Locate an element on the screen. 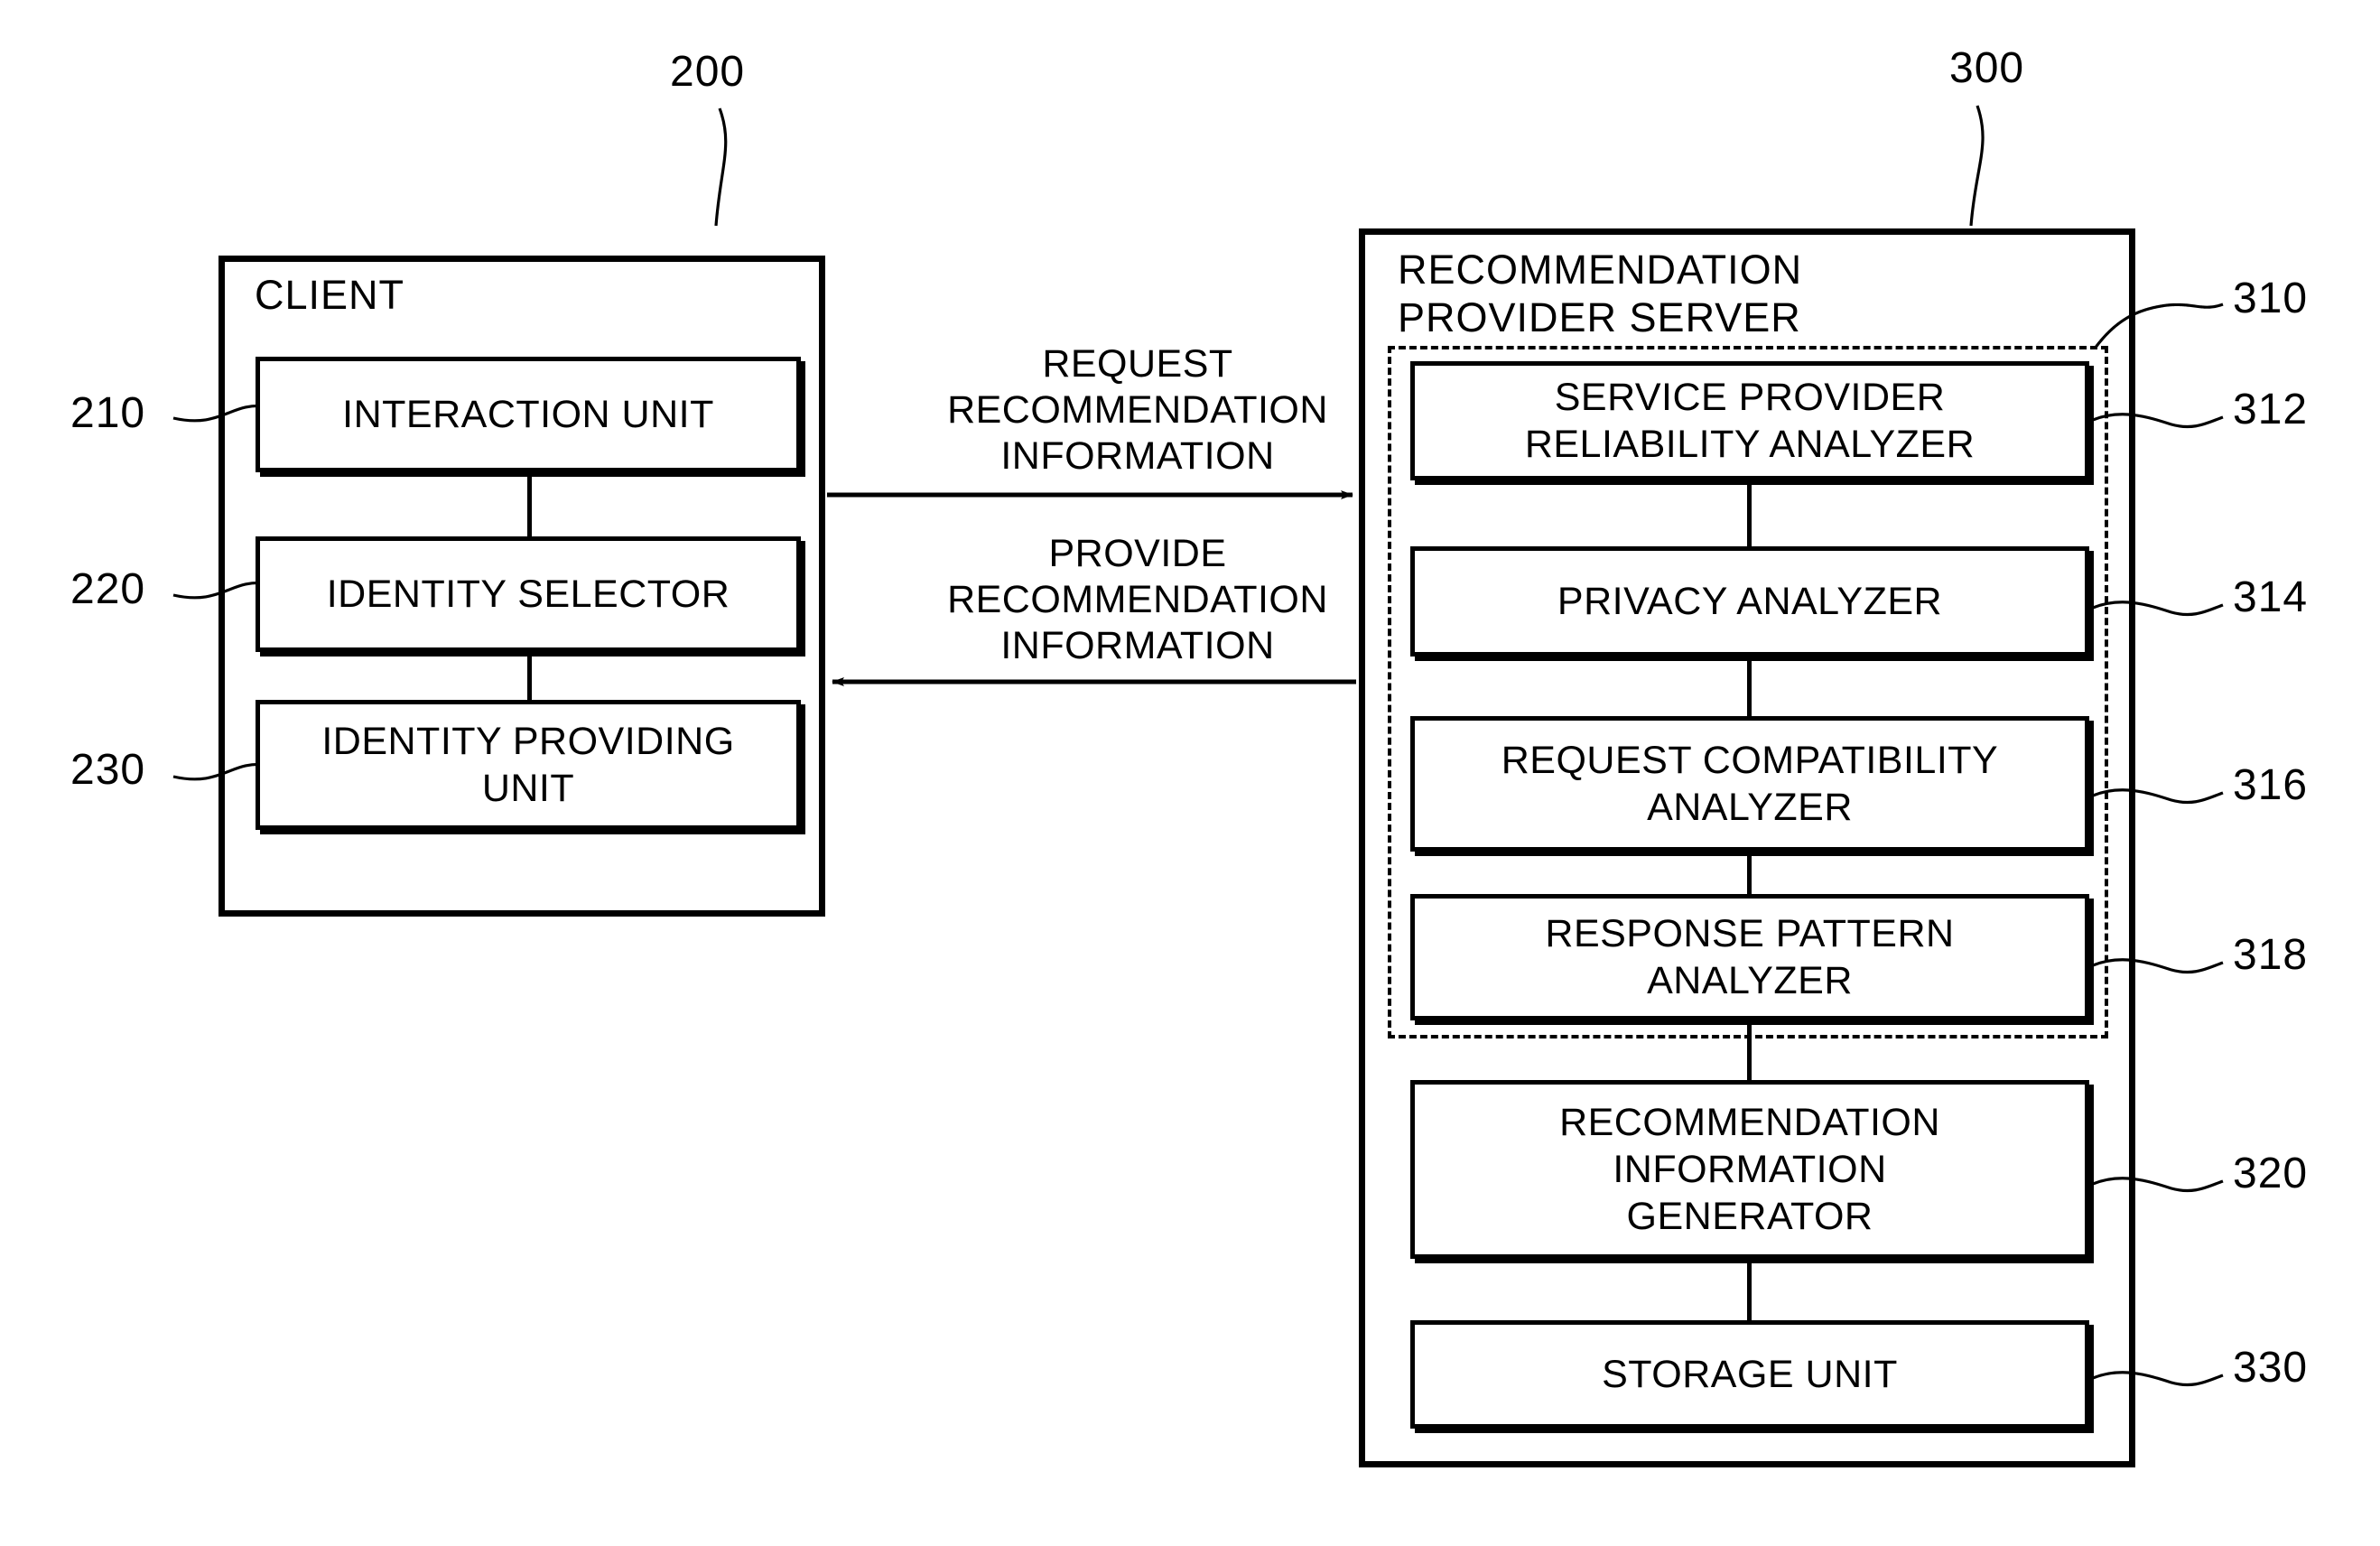 This screenshot has height=1546, width=2380. storage-unit-box: STORAGE UNIT is located at coordinates (1749, 1374).